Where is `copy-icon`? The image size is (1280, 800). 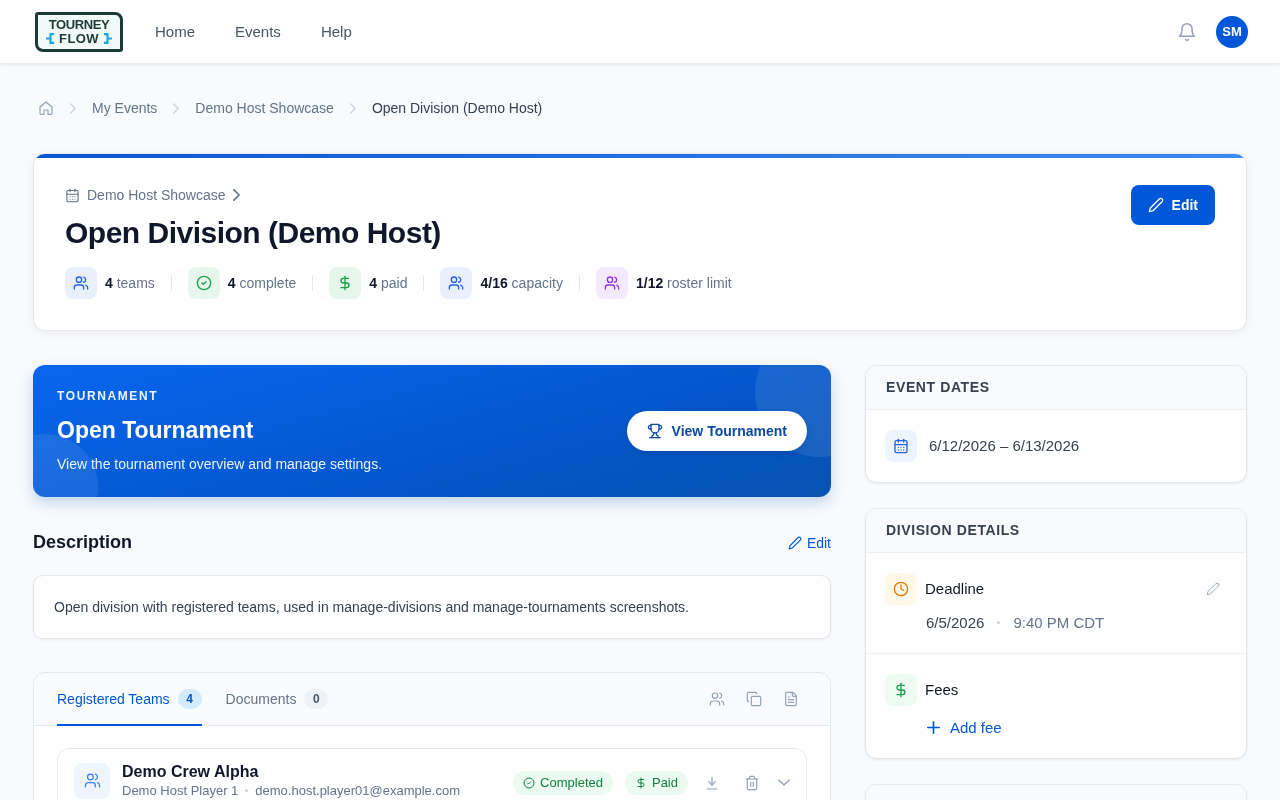
copy-icon is located at coordinates (754, 698).